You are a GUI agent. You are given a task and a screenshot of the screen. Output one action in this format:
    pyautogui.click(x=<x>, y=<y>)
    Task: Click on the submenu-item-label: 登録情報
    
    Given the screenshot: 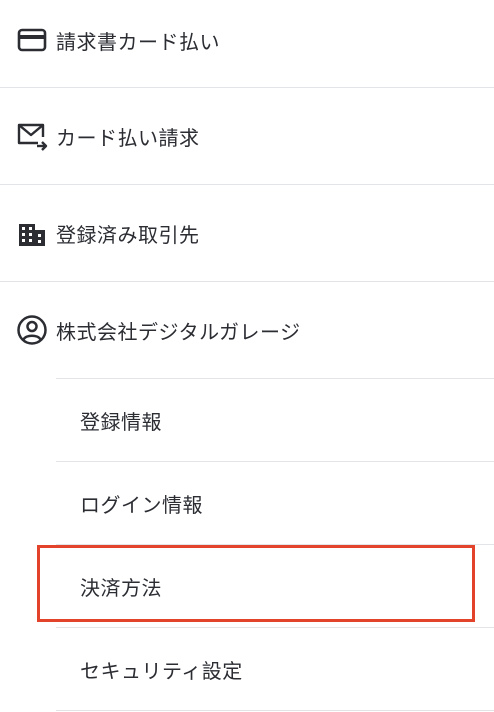 What is the action you would take?
    pyautogui.click(x=121, y=421)
    